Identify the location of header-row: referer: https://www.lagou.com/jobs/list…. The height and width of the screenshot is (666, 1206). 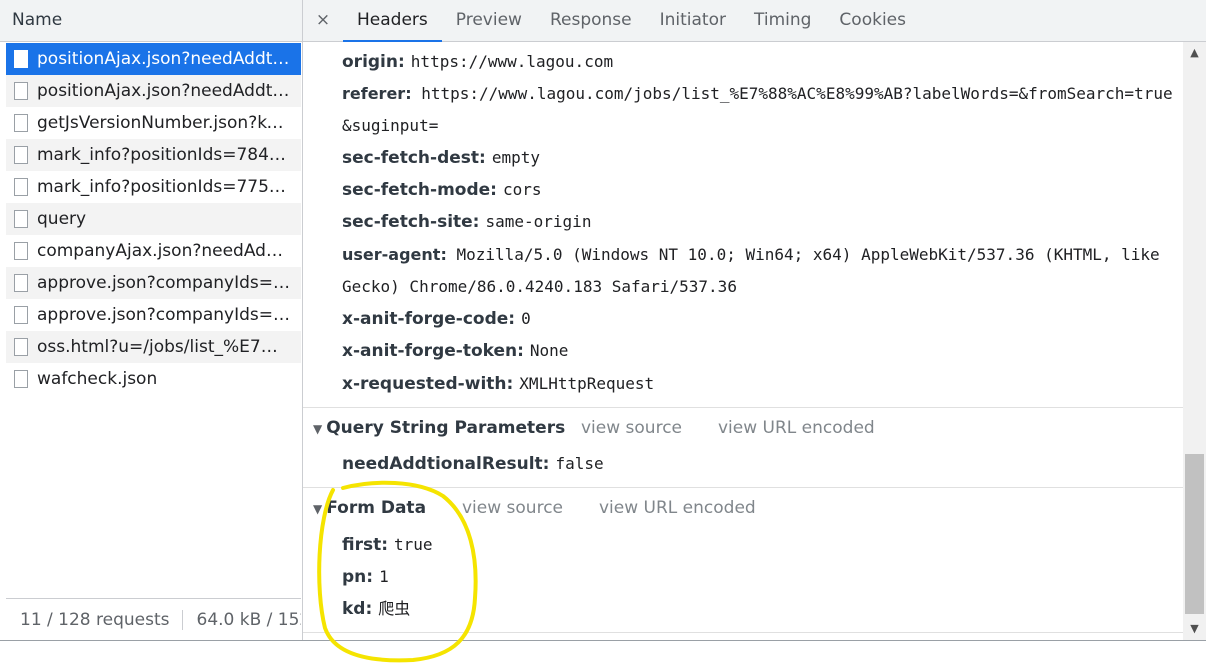
(760, 110).